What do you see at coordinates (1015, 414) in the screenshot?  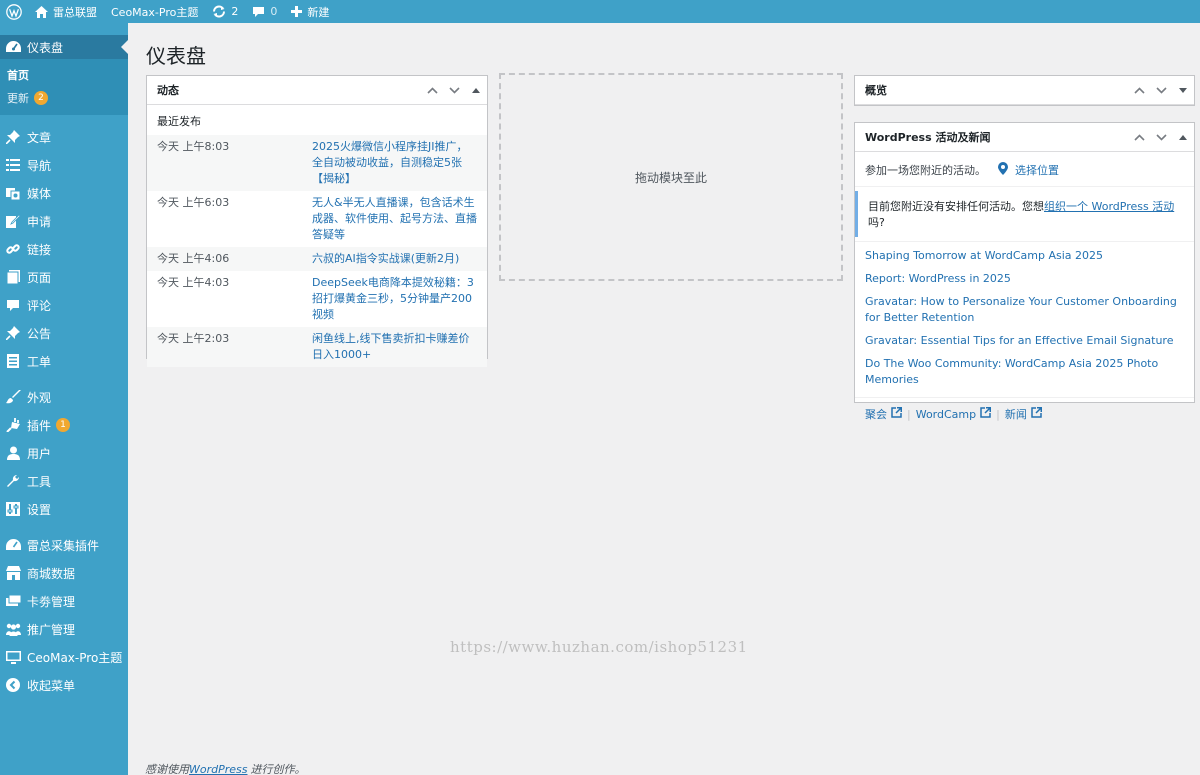 I see `news-label: 新闻` at bounding box center [1015, 414].